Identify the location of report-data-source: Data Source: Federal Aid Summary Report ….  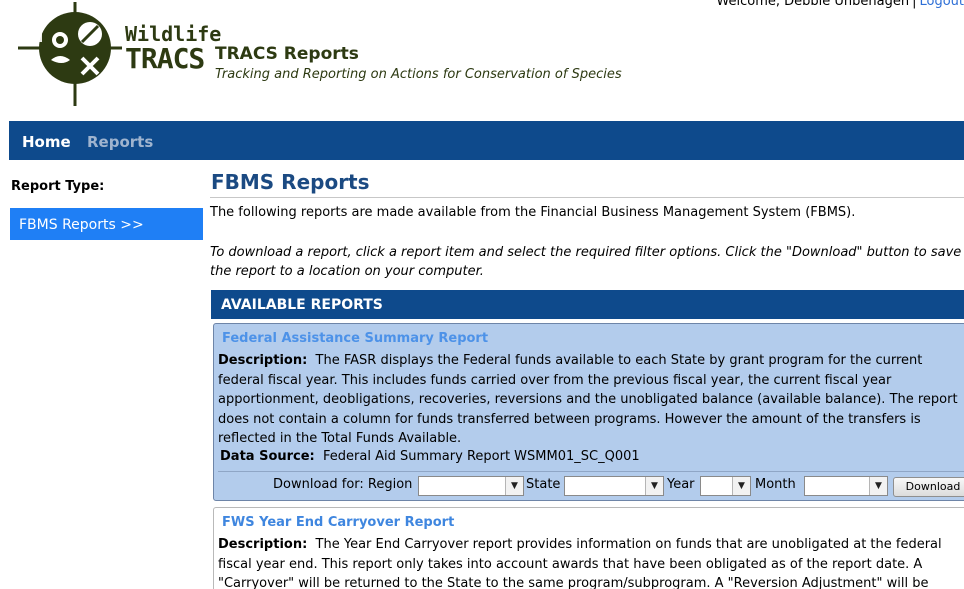
(430, 456).